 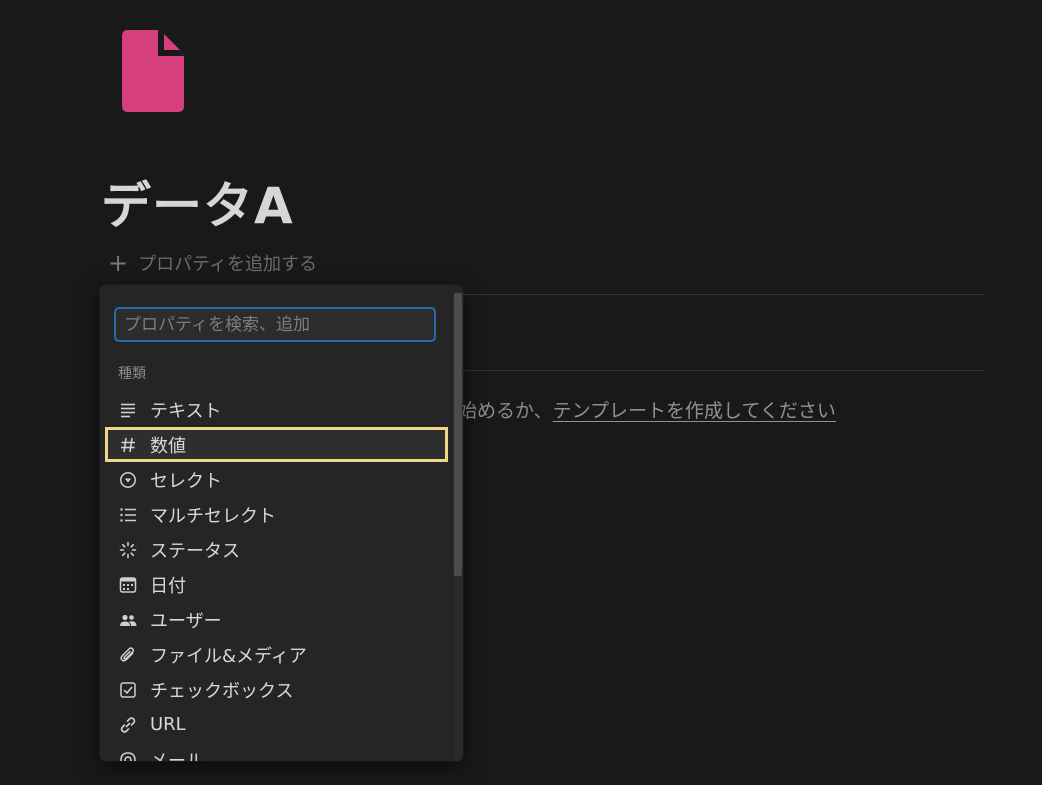 I want to click on type-item-status: ステータス, so click(x=275, y=549).